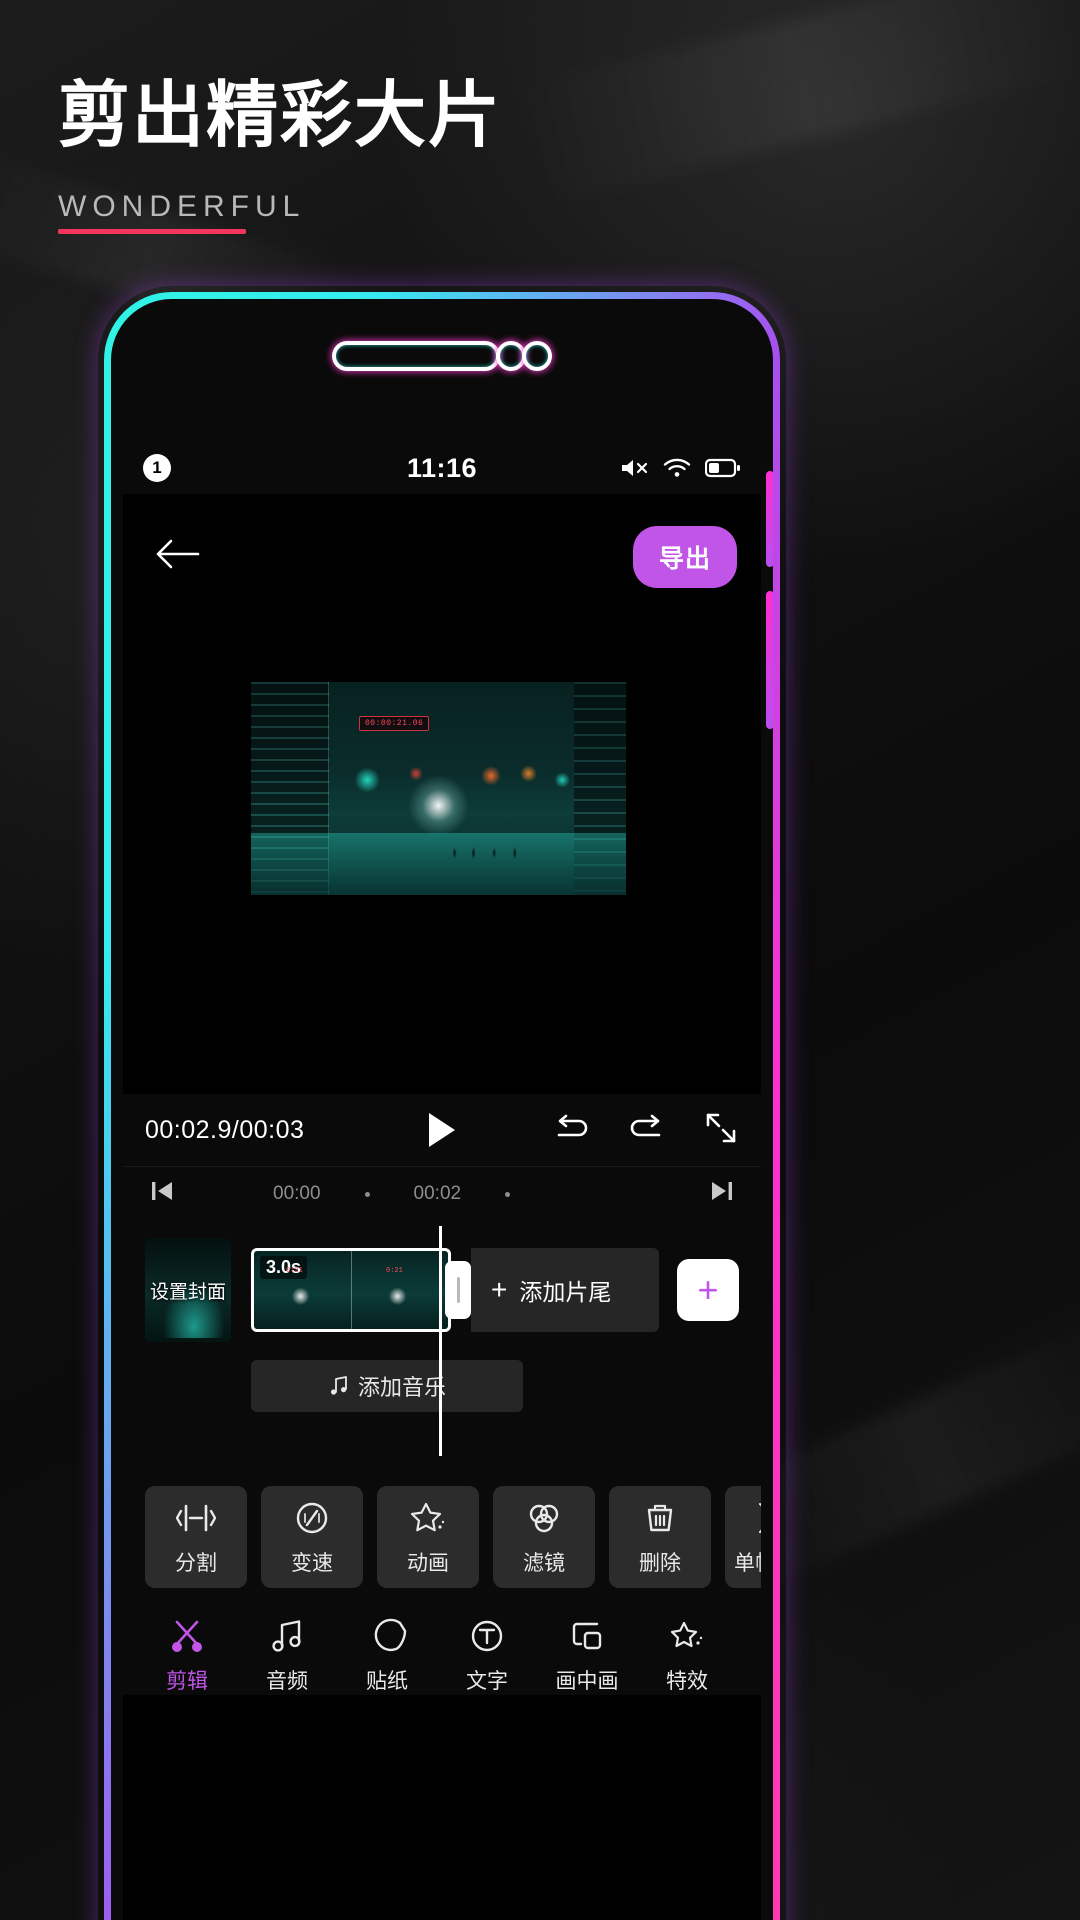  I want to click on video-scene-road, so click(438, 864).